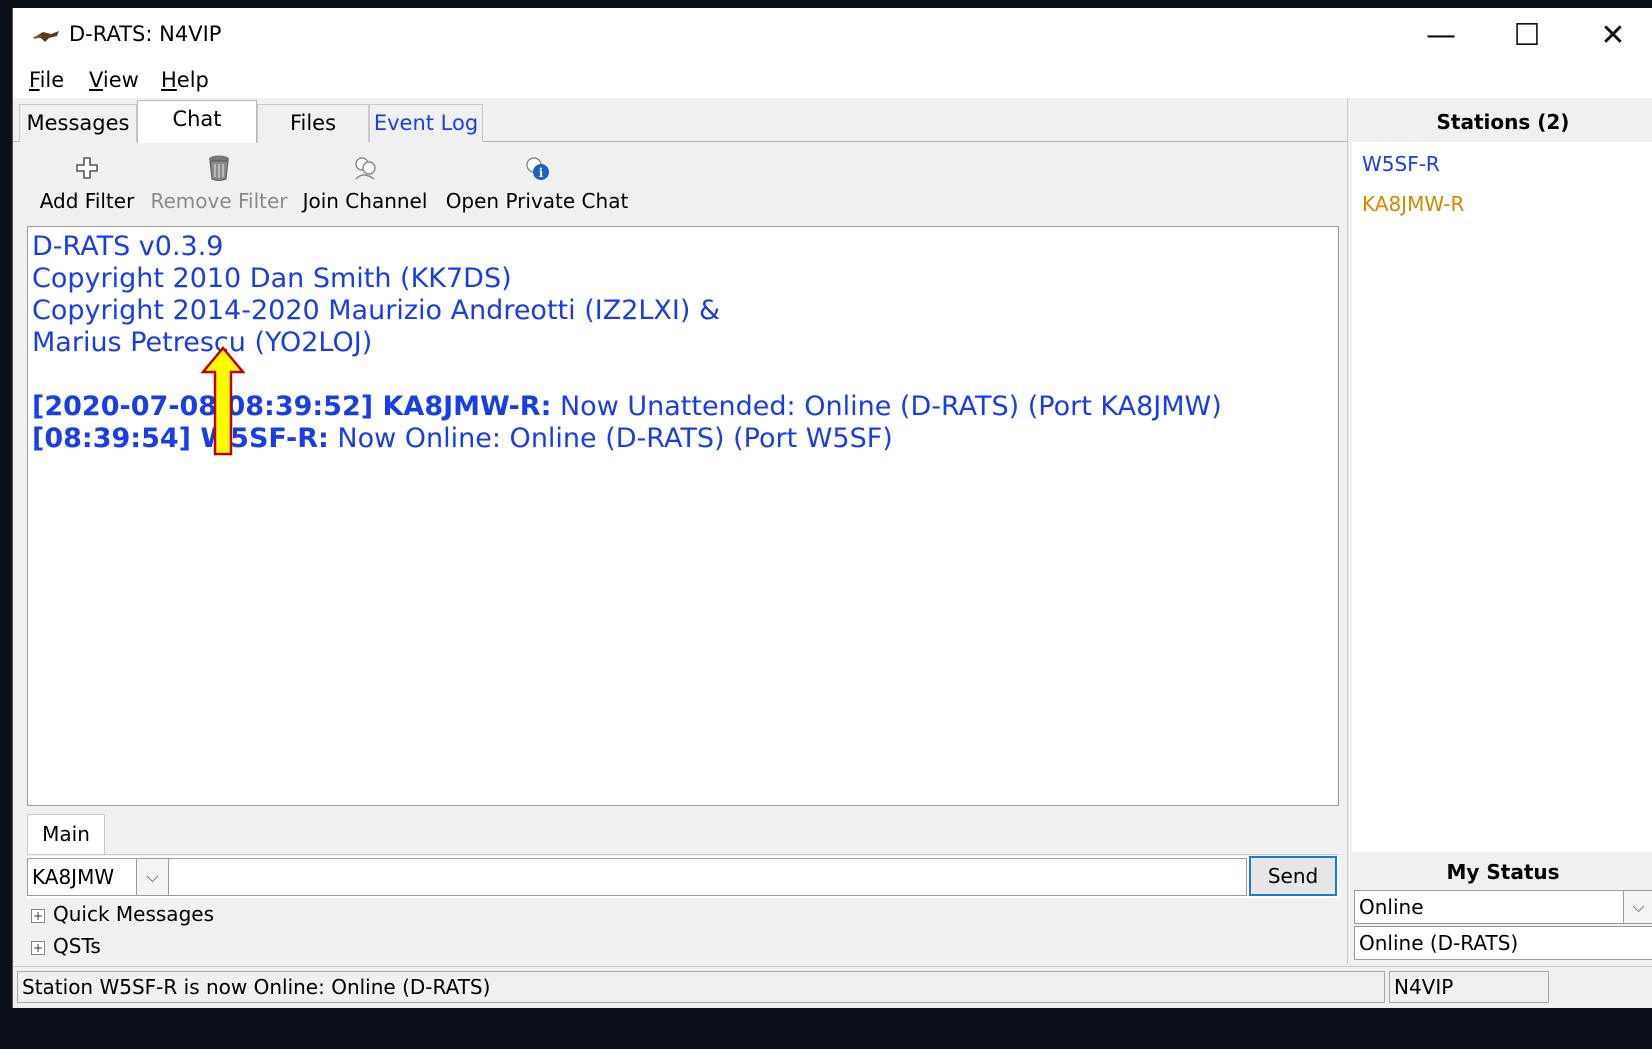  Describe the element at coordinates (46, 80) in the screenshot. I see `menu-file: File` at that location.